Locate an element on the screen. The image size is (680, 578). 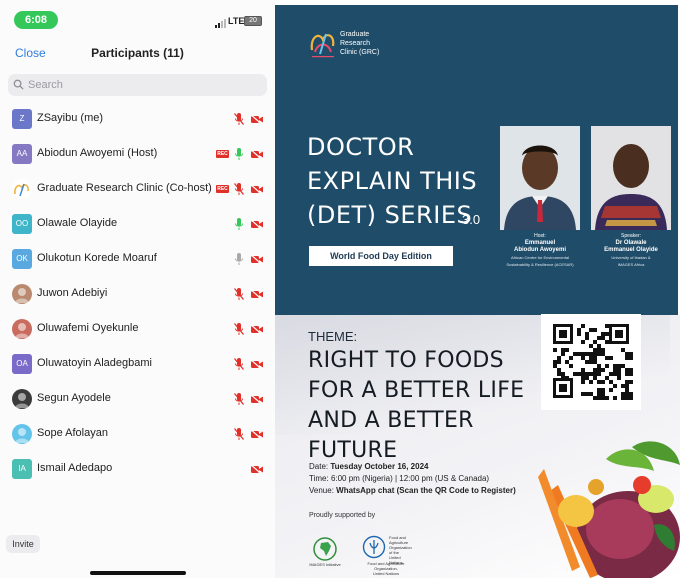
speaker-affiliation: University of Ibadan & IMAGES Africa is located at coordinates (631, 261).